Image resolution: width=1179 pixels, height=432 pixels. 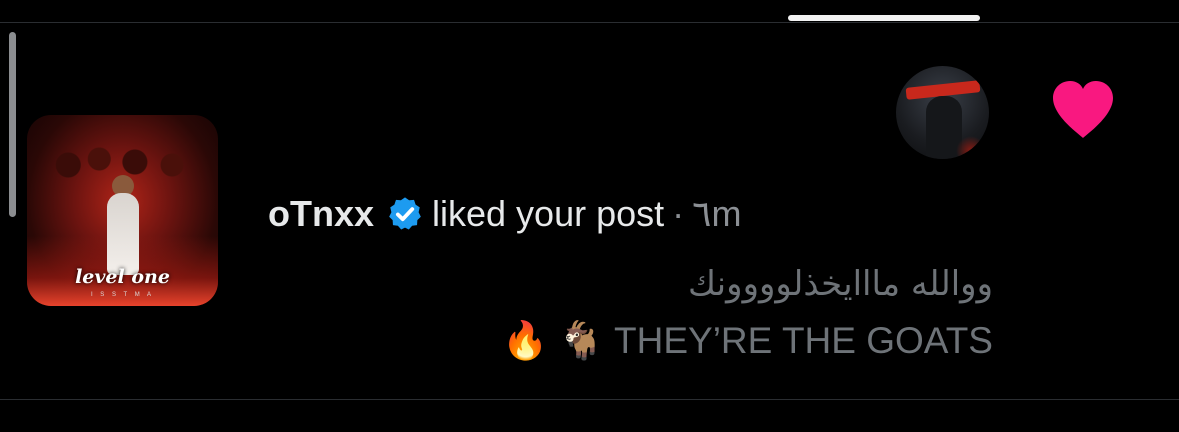 What do you see at coordinates (123, 234) in the screenshot?
I see `thumbnail-figure` at bounding box center [123, 234].